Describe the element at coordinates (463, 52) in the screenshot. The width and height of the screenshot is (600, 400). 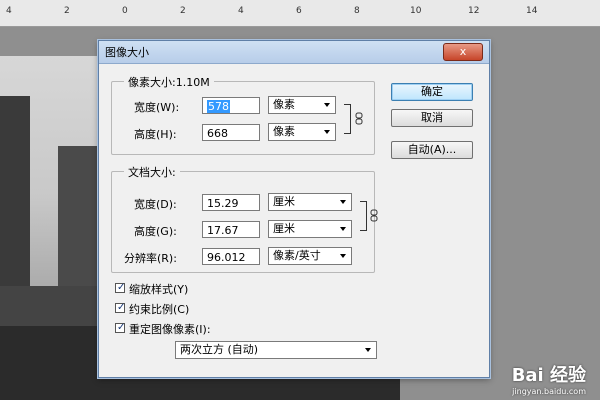
I see `close-button: x` at that location.